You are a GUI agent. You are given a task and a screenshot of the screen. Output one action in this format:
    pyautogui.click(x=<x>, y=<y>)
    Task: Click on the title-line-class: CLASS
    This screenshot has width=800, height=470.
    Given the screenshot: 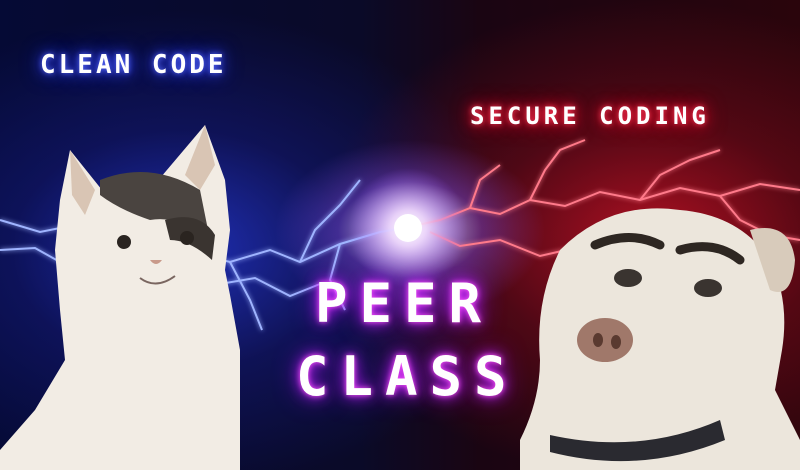 What is the action you would take?
    pyautogui.click(x=407, y=376)
    